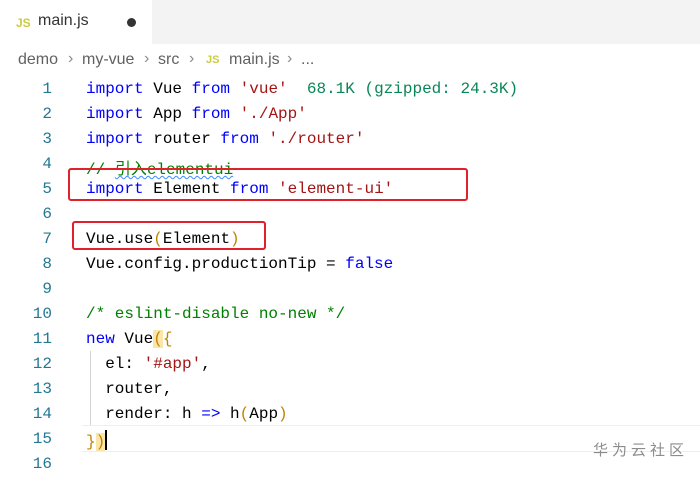 The width and height of the screenshot is (700, 477). Describe the element at coordinates (47, 139) in the screenshot. I see `line-number: 3` at that location.